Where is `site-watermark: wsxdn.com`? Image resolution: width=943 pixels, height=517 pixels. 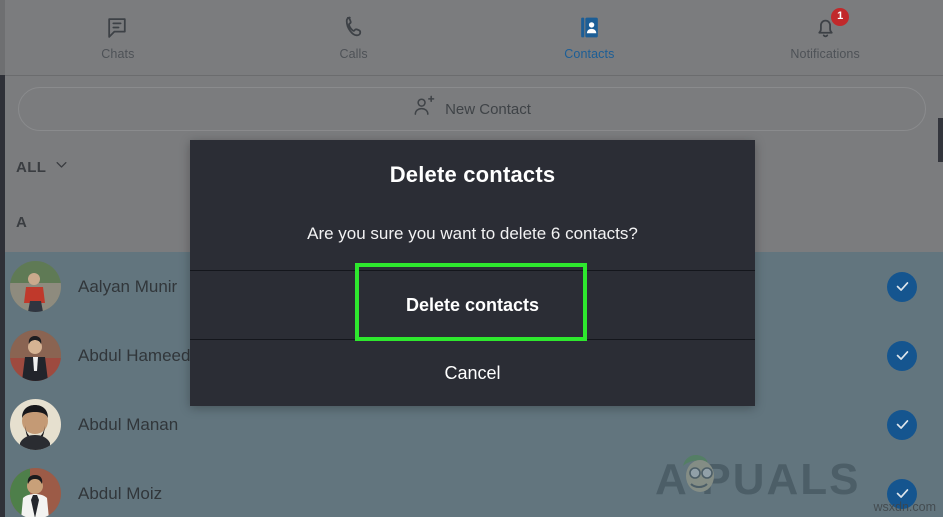 site-watermark: wsxdn.com is located at coordinates (904, 507).